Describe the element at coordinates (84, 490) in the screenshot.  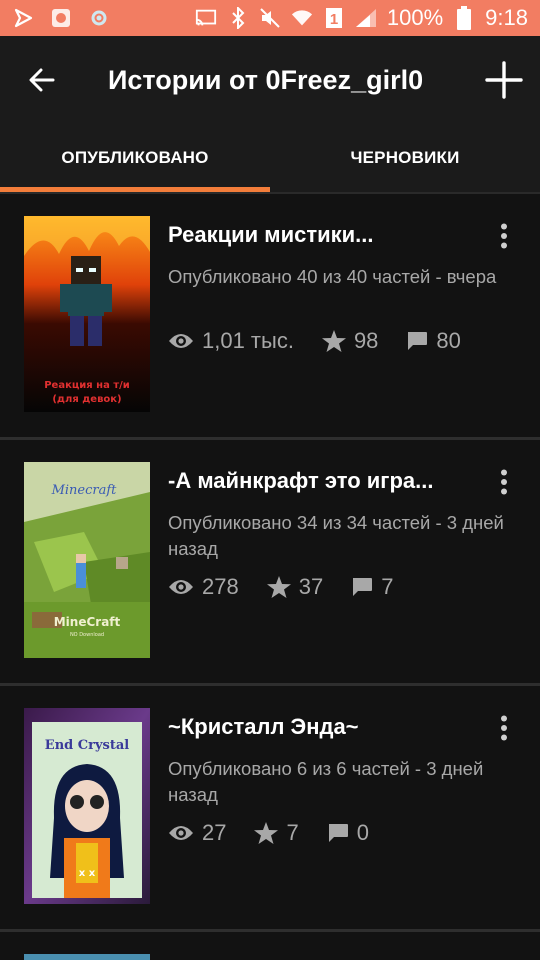
I see `svg-text: Minecraft` at that location.